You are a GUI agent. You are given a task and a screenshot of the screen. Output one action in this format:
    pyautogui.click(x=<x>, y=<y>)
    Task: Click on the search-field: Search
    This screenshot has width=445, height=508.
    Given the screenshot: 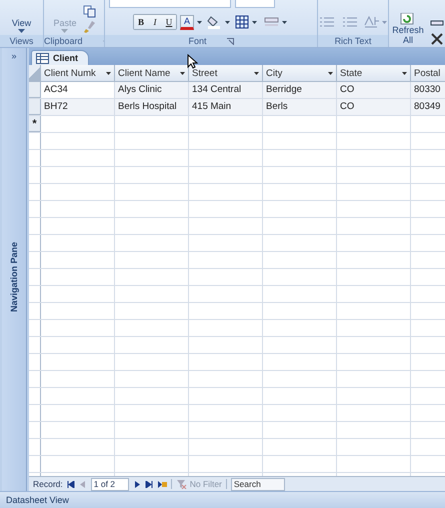 What is the action you would take?
    pyautogui.click(x=257, y=484)
    